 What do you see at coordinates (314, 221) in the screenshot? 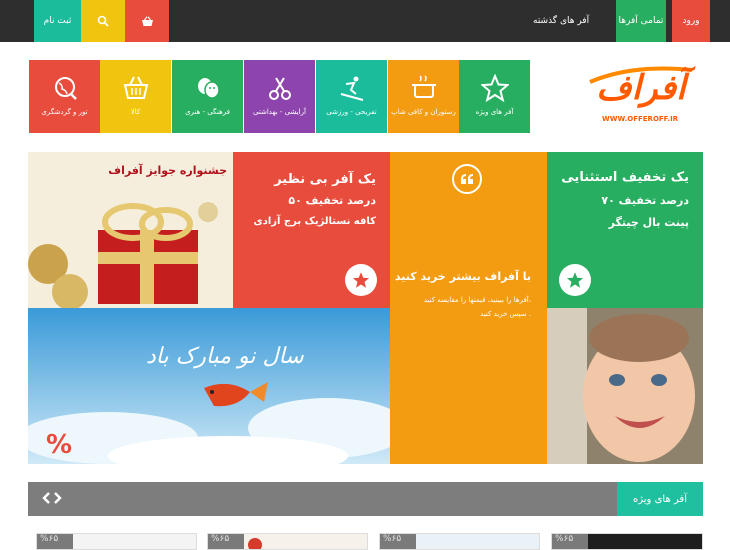
I see `offer-venue: کافه نستالژیک برج آزادی` at bounding box center [314, 221].